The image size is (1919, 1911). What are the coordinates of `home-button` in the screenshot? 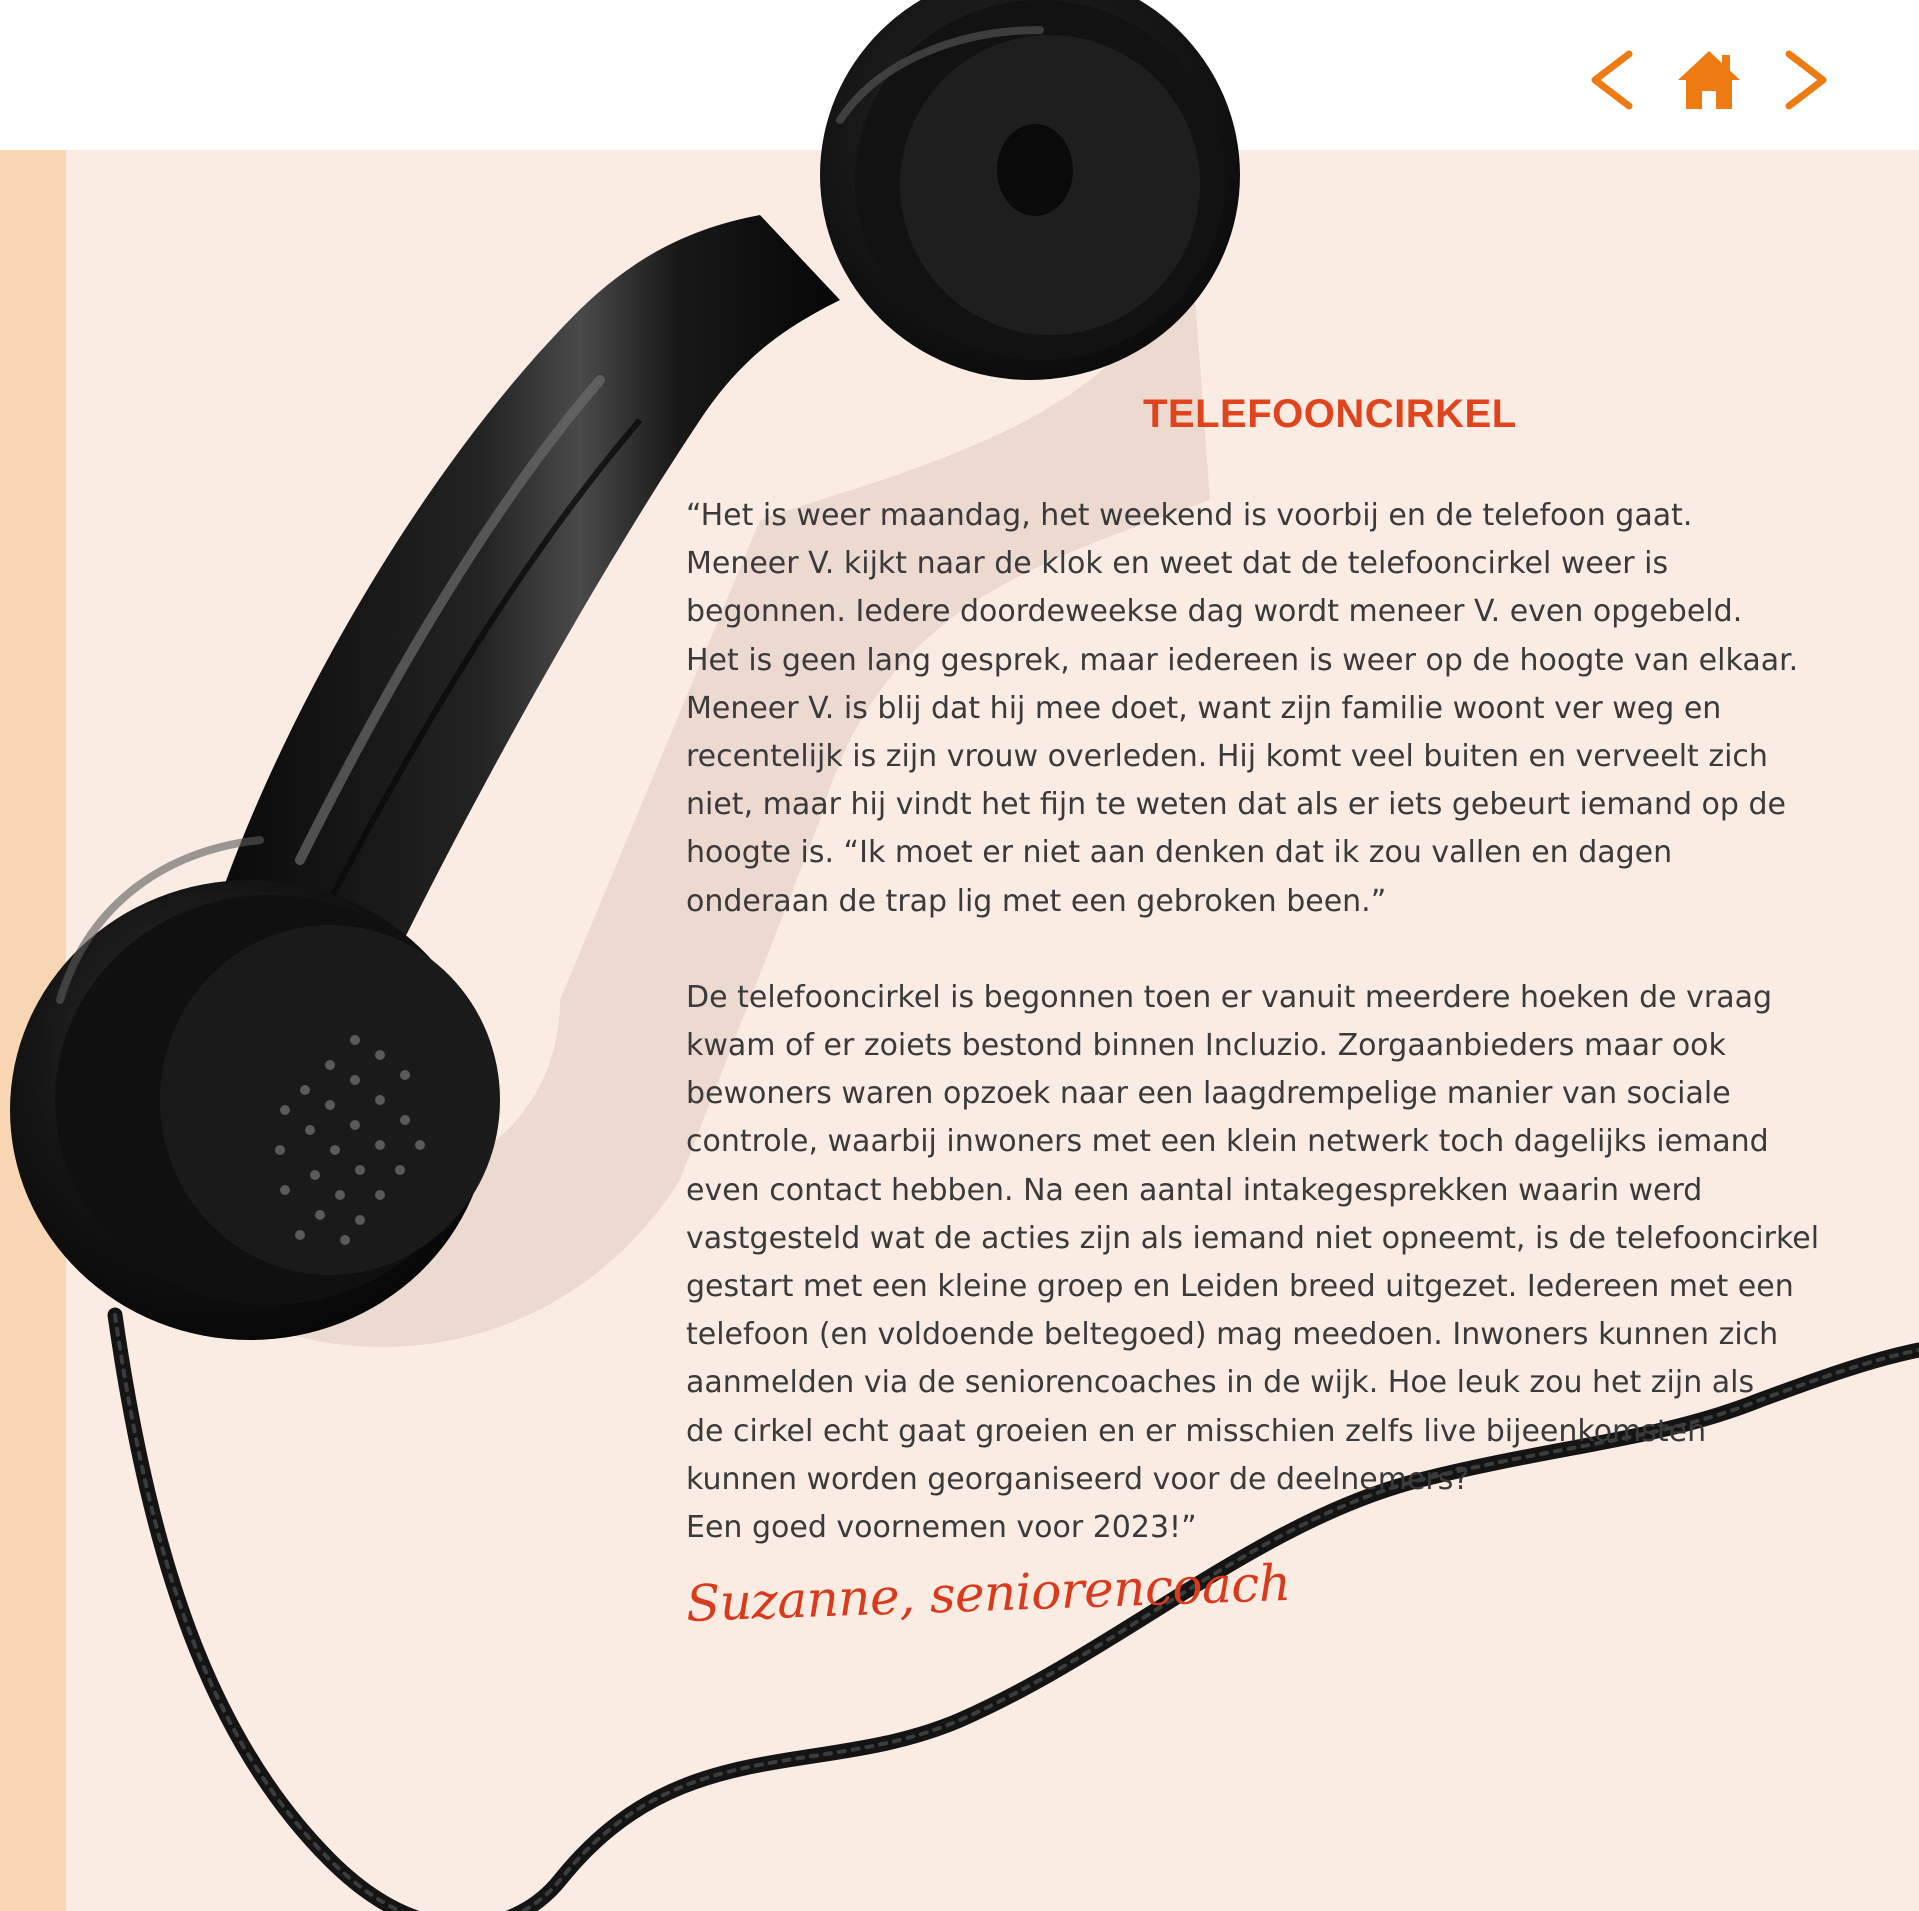 It's located at (1709, 80).